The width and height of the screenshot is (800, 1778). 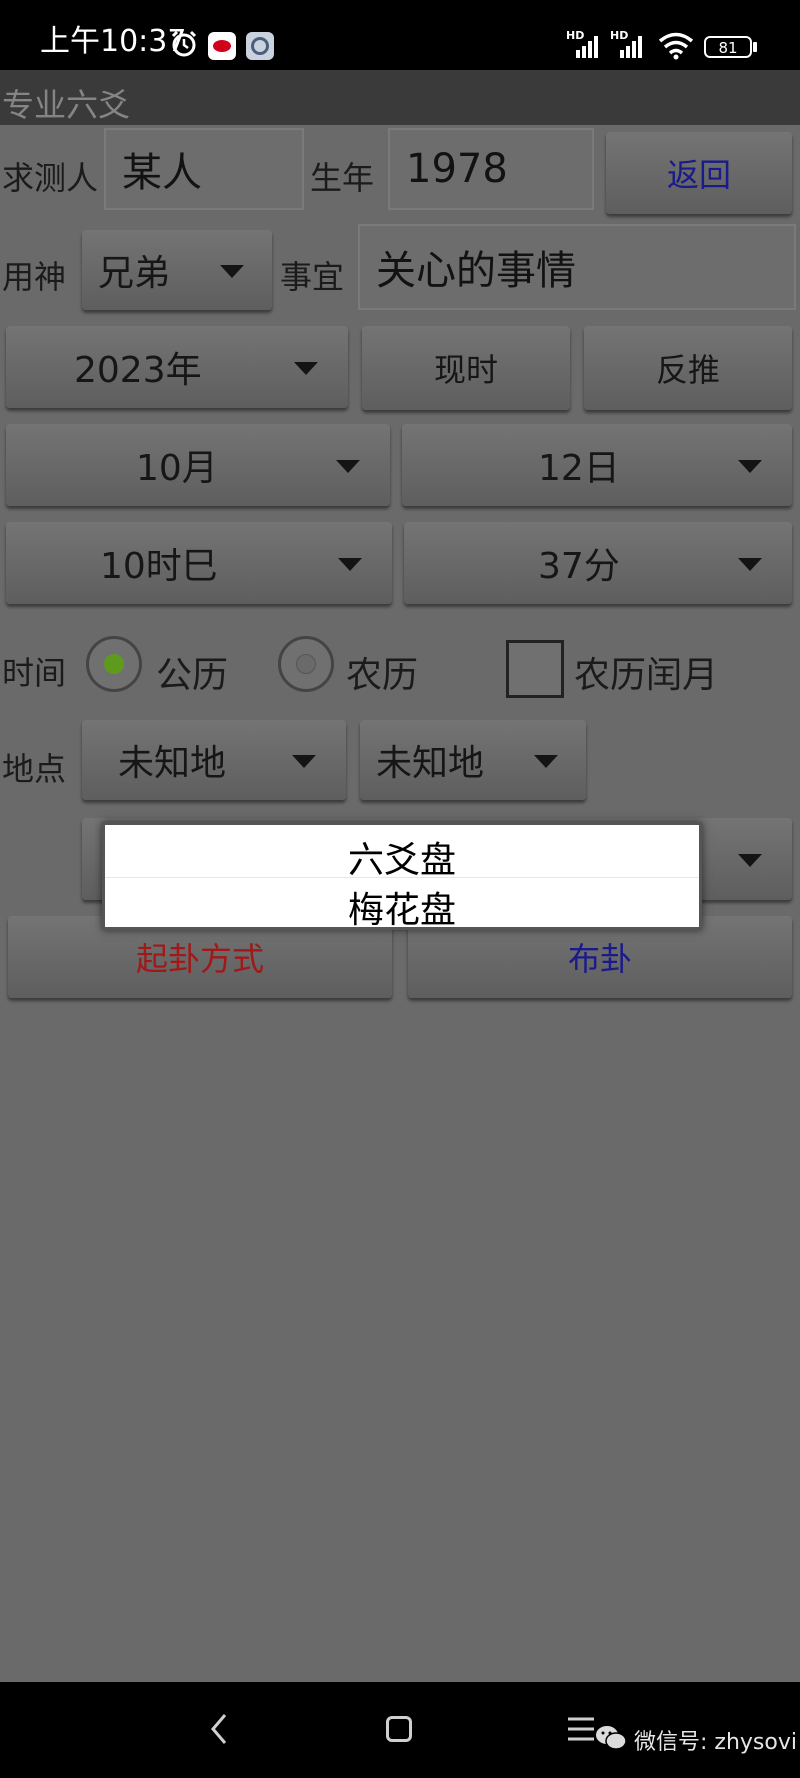 I want to click on gregorian-radio, so click(x=114, y=664).